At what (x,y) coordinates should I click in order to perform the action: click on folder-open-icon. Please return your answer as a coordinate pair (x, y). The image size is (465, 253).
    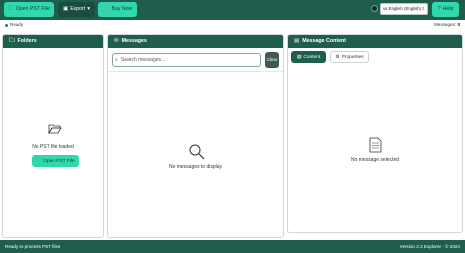
    Looking at the image, I should click on (55, 129).